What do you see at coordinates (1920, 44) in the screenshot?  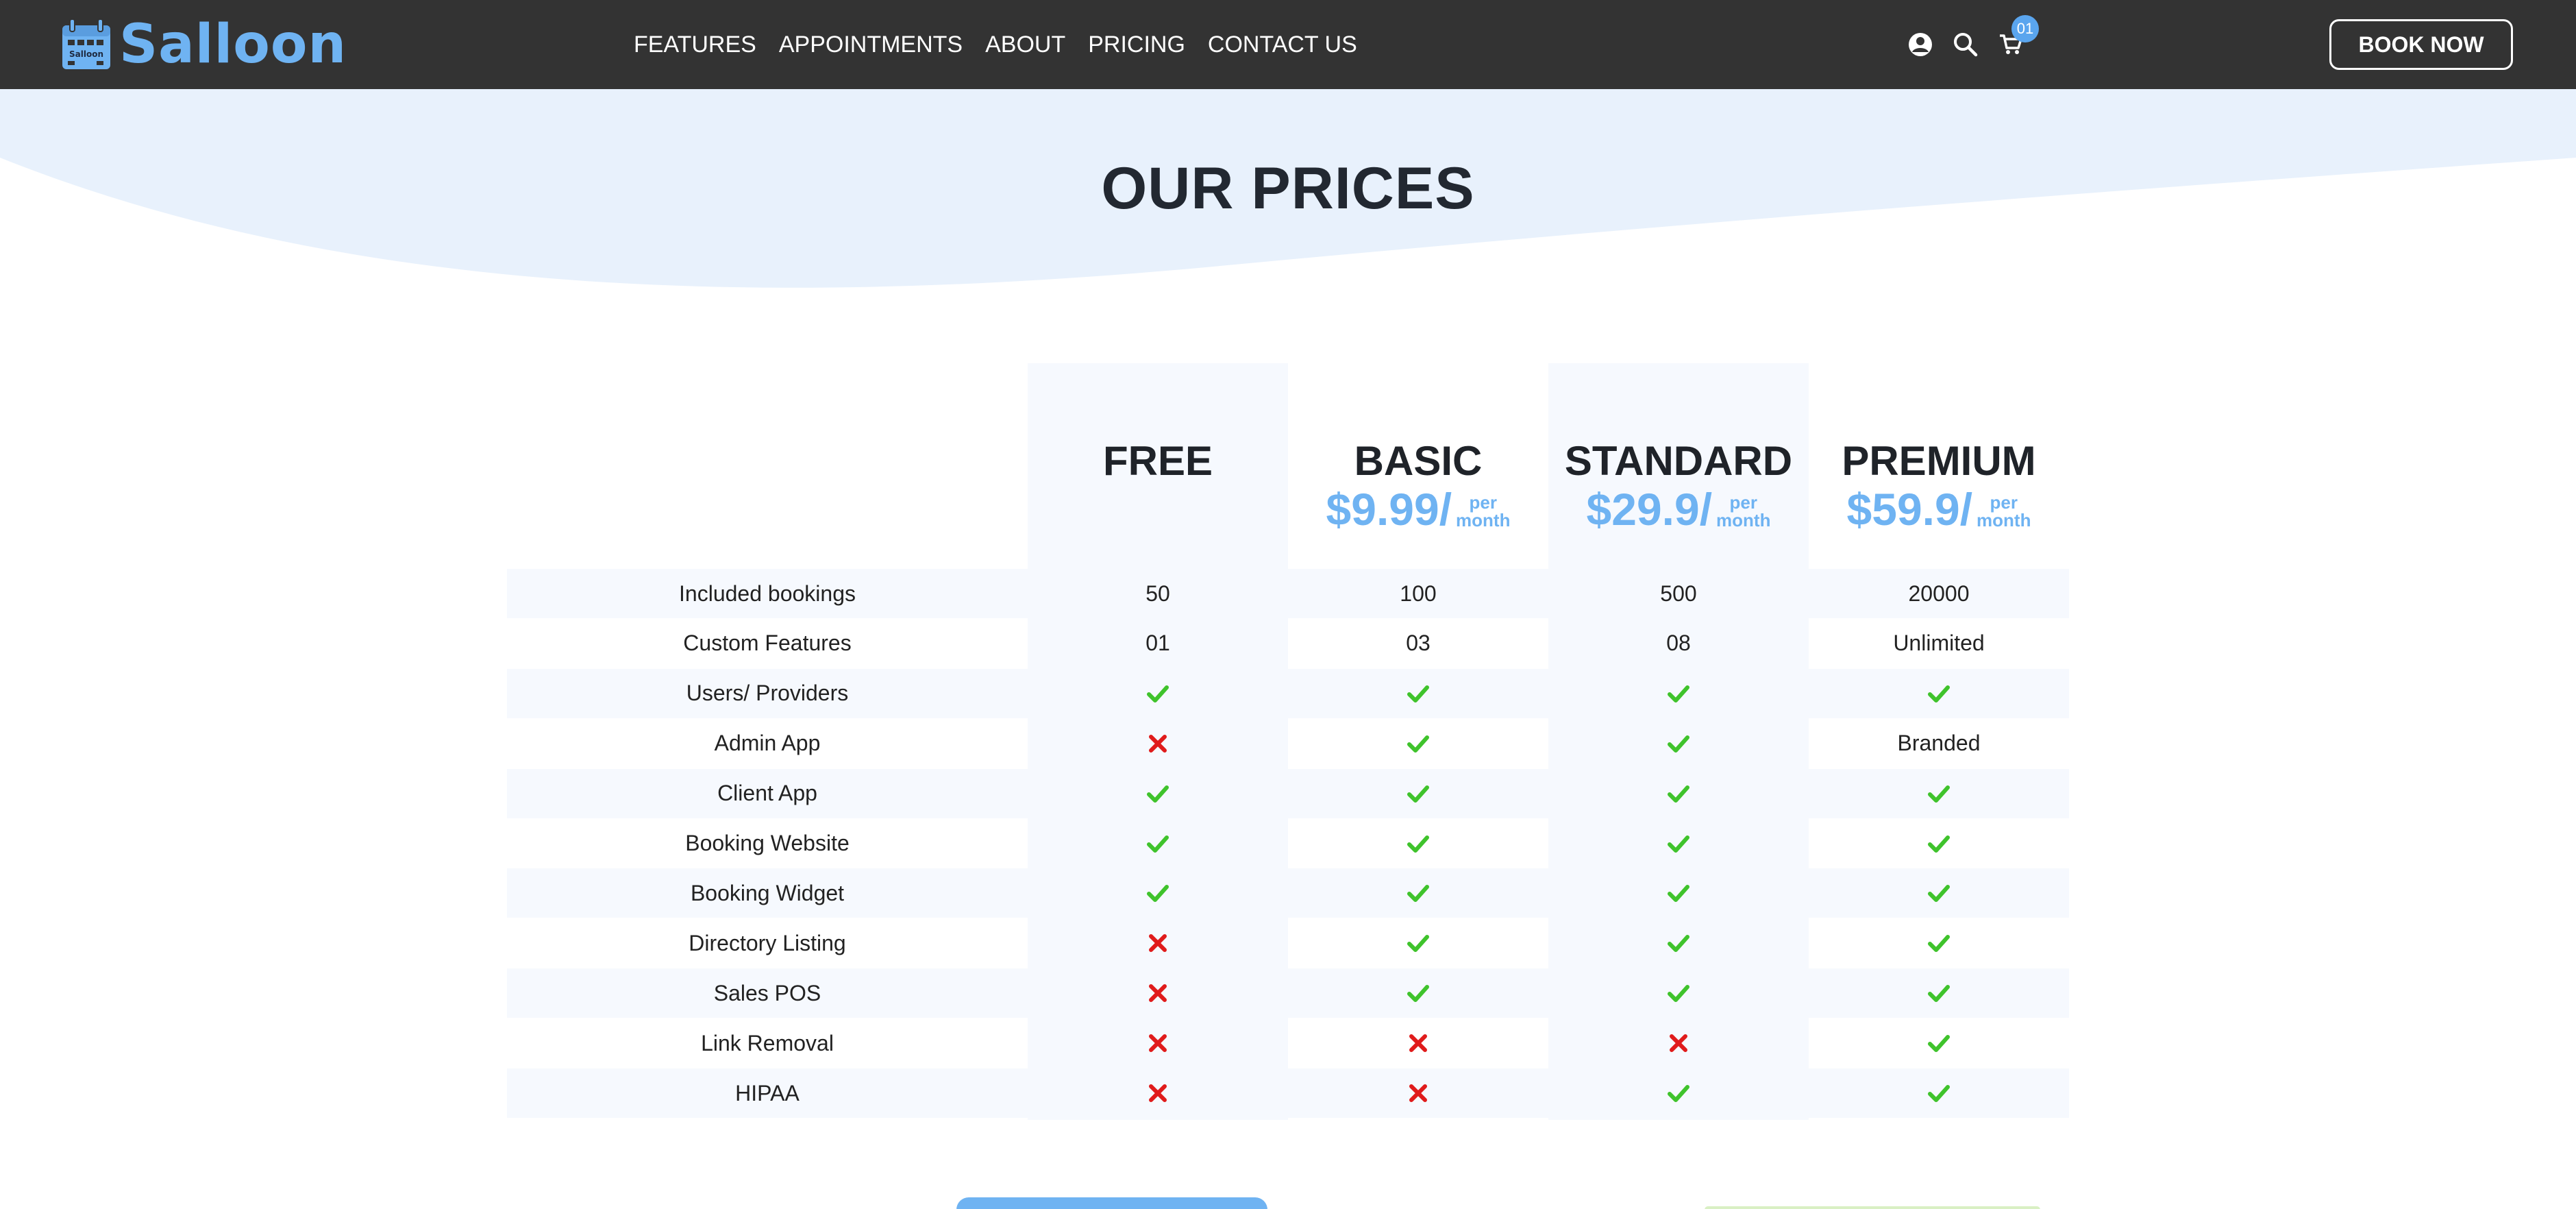 I see `user-icon` at bounding box center [1920, 44].